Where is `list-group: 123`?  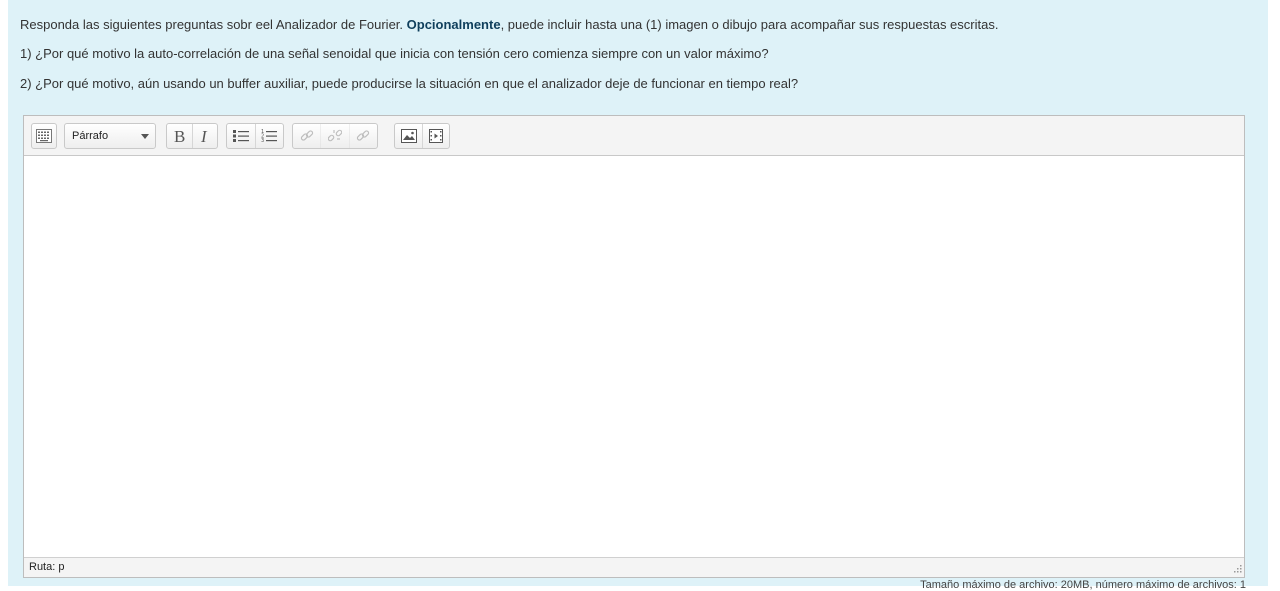 list-group: 123 is located at coordinates (255, 136).